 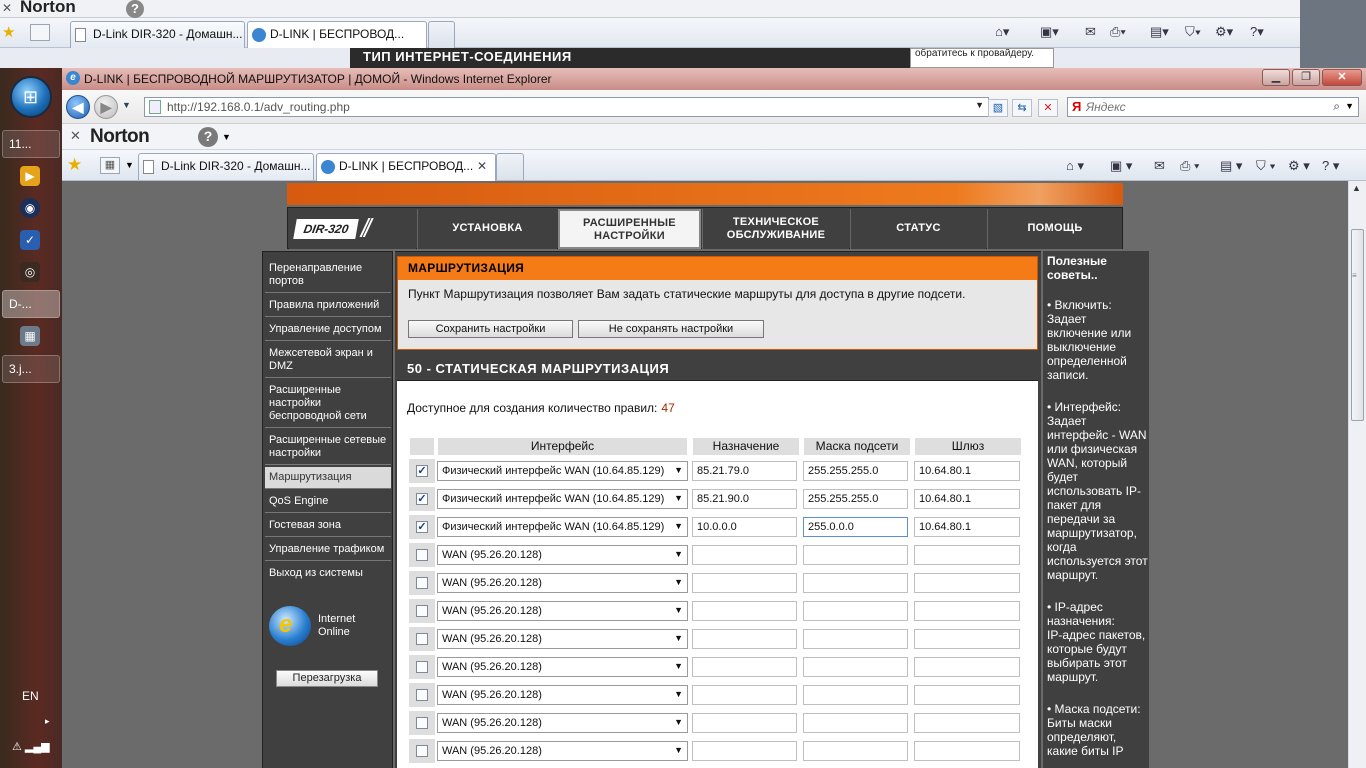 What do you see at coordinates (1189, 166) in the screenshot?
I see `print-icon: ⎙ ▾` at bounding box center [1189, 166].